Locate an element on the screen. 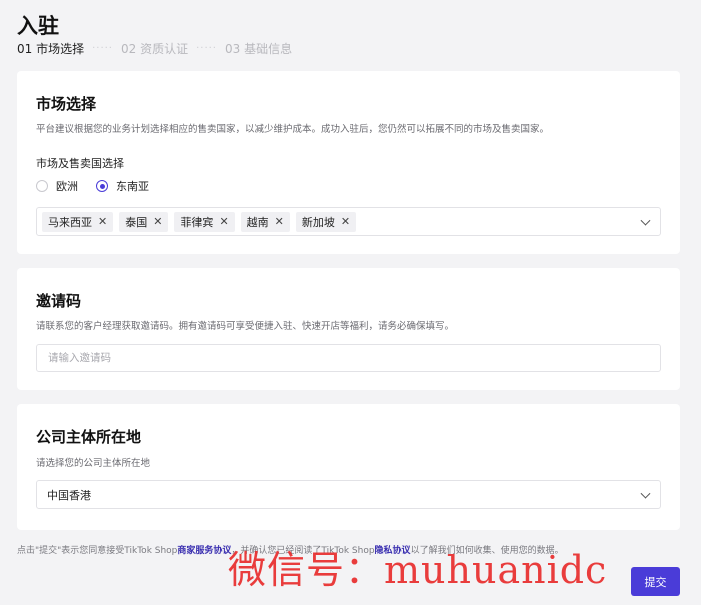 The width and height of the screenshot is (701, 605). agreement-text: 以了解我们如何收集、使用您的数据。 is located at coordinates (487, 551).